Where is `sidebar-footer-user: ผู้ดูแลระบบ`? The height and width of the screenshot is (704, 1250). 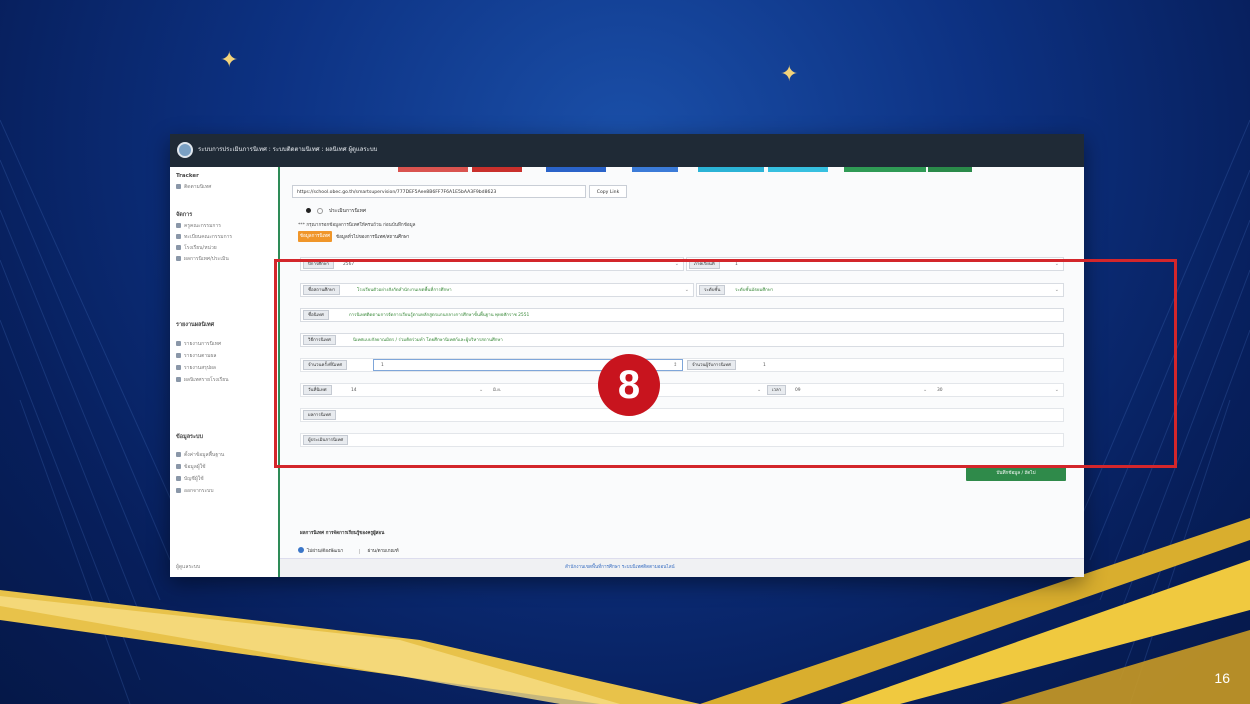 sidebar-footer-user: ผู้ดูแลระบบ is located at coordinates (188, 567).